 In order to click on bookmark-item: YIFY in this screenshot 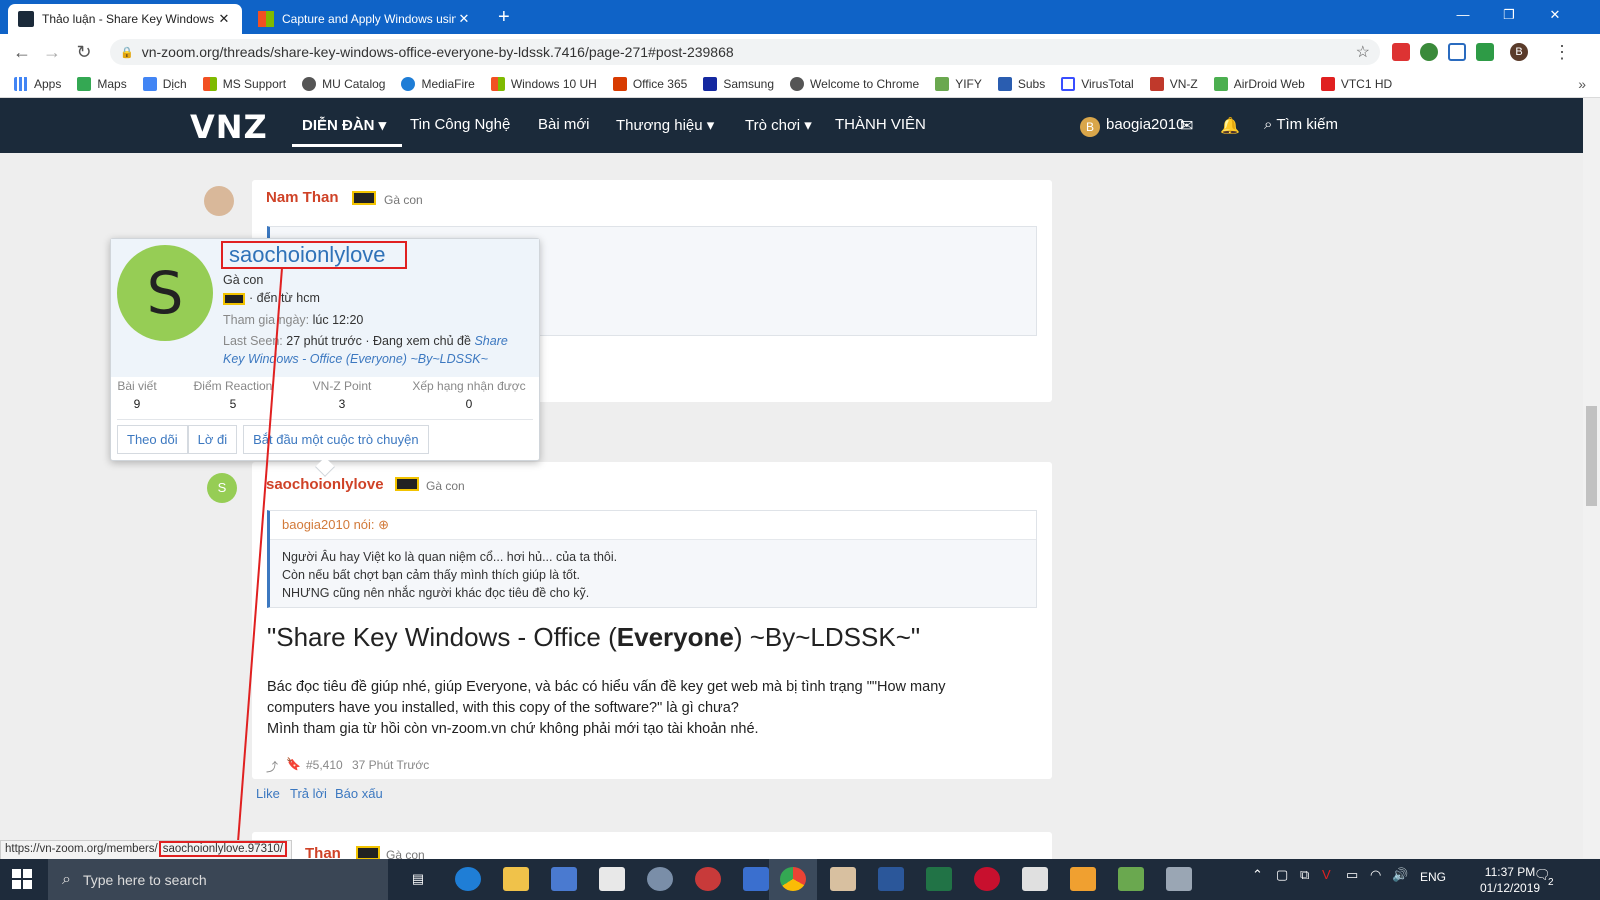, I will do `click(958, 83)`.